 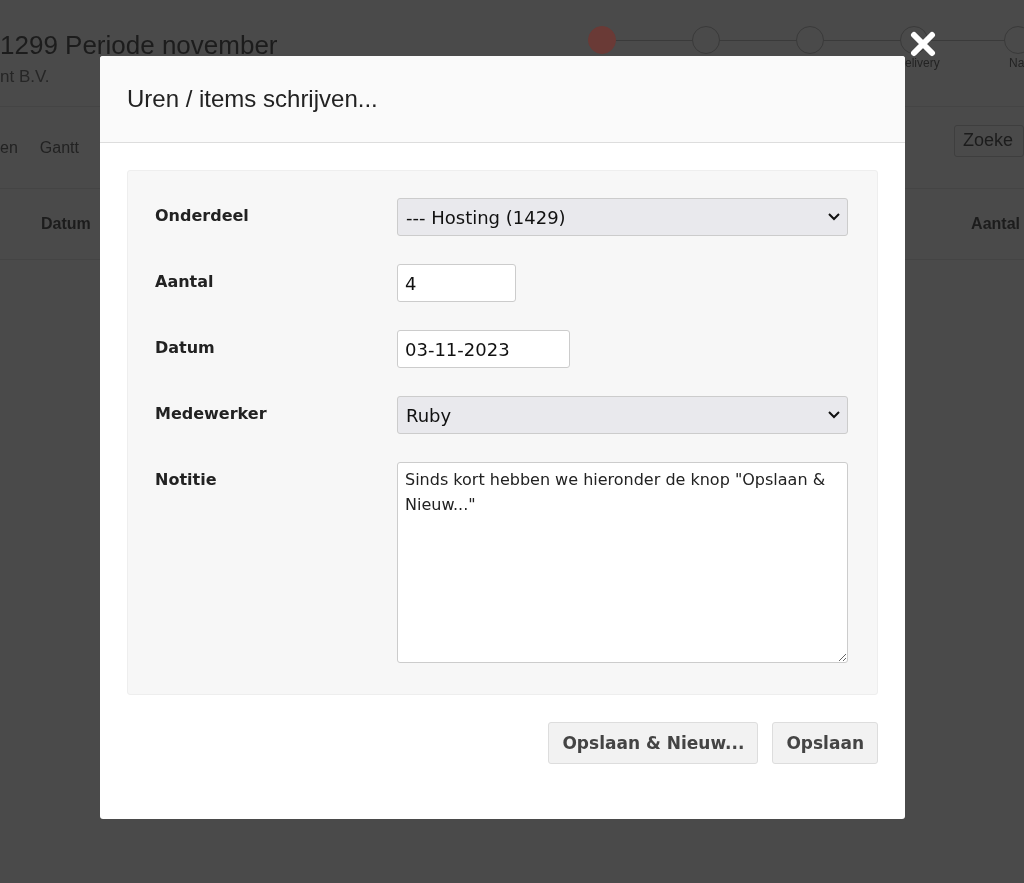 What do you see at coordinates (483, 349) in the screenshot?
I see `input-field: 03-11-2023` at bounding box center [483, 349].